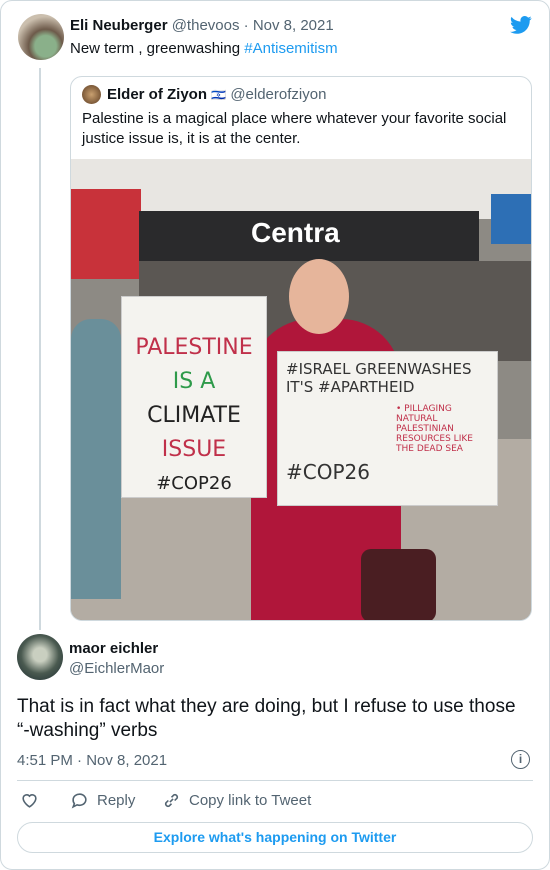 This screenshot has width=550, height=870. I want to click on twitter-logo-icon, so click(521, 25).